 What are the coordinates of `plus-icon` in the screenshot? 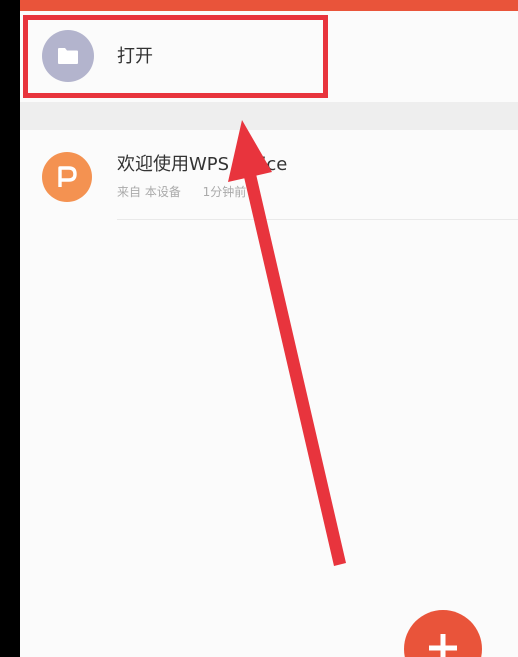 It's located at (443, 645).